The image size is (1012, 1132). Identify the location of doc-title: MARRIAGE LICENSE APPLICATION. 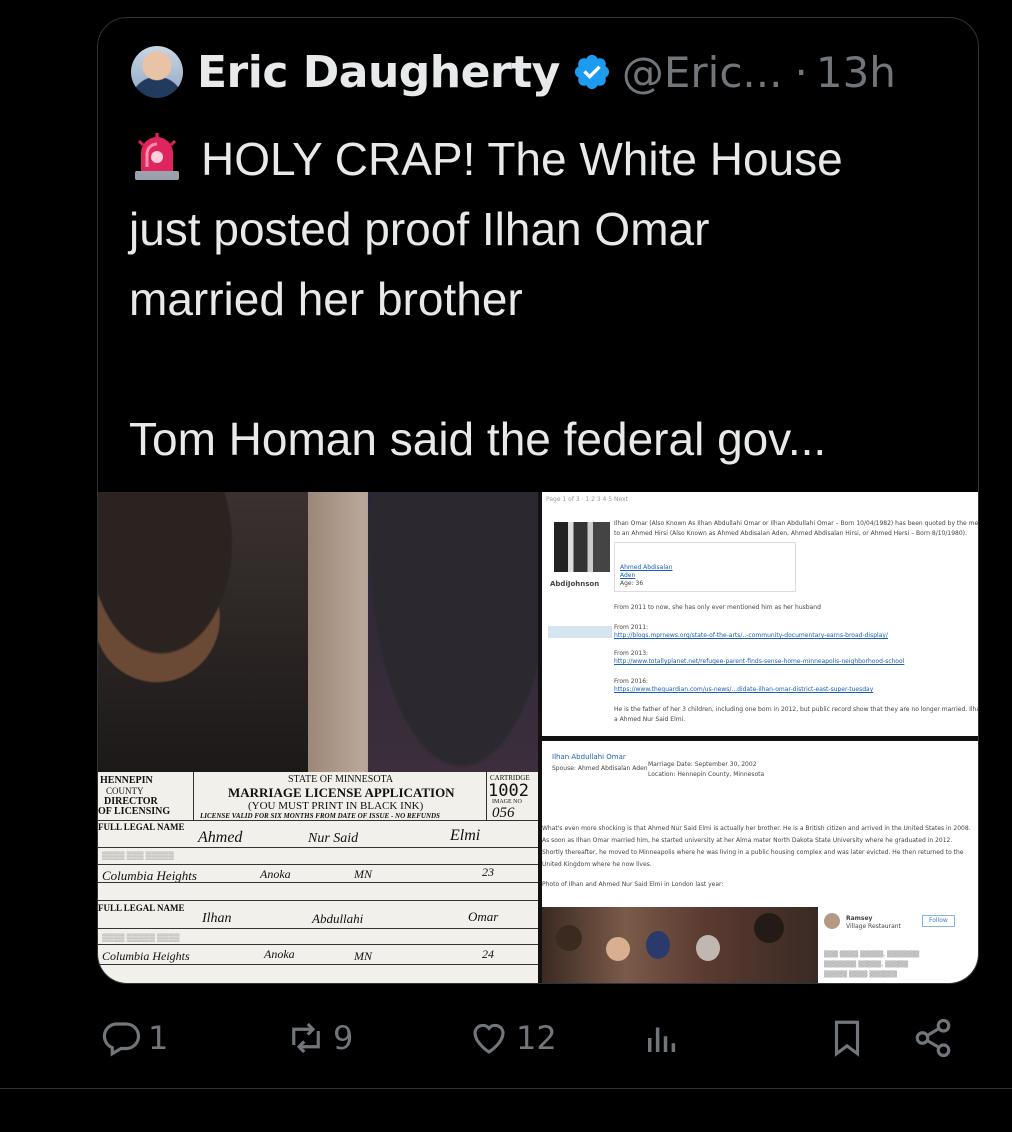
(341, 792).